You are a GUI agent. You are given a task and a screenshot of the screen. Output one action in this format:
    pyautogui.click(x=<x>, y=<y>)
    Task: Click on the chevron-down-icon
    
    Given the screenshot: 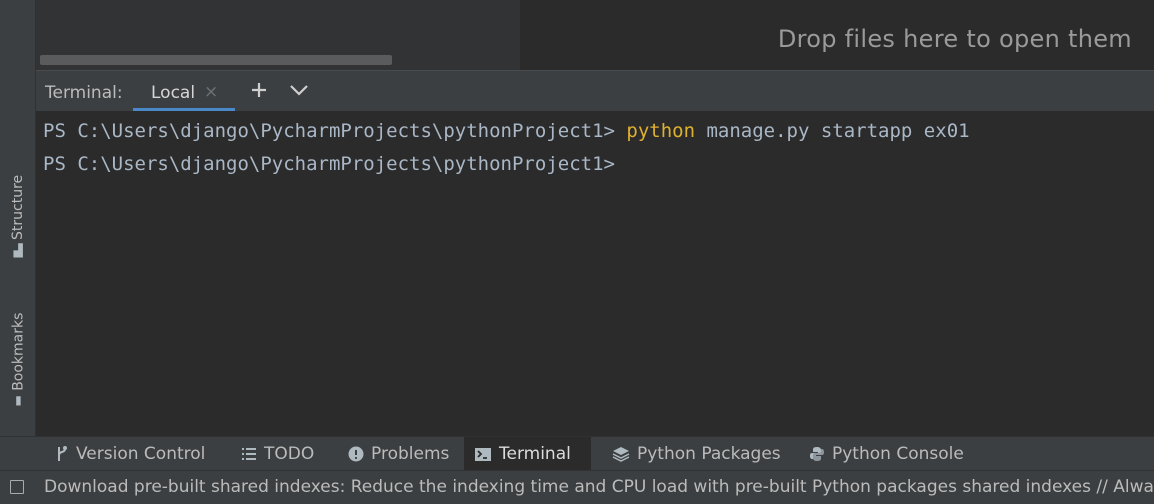 What is the action you would take?
    pyautogui.click(x=299, y=90)
    